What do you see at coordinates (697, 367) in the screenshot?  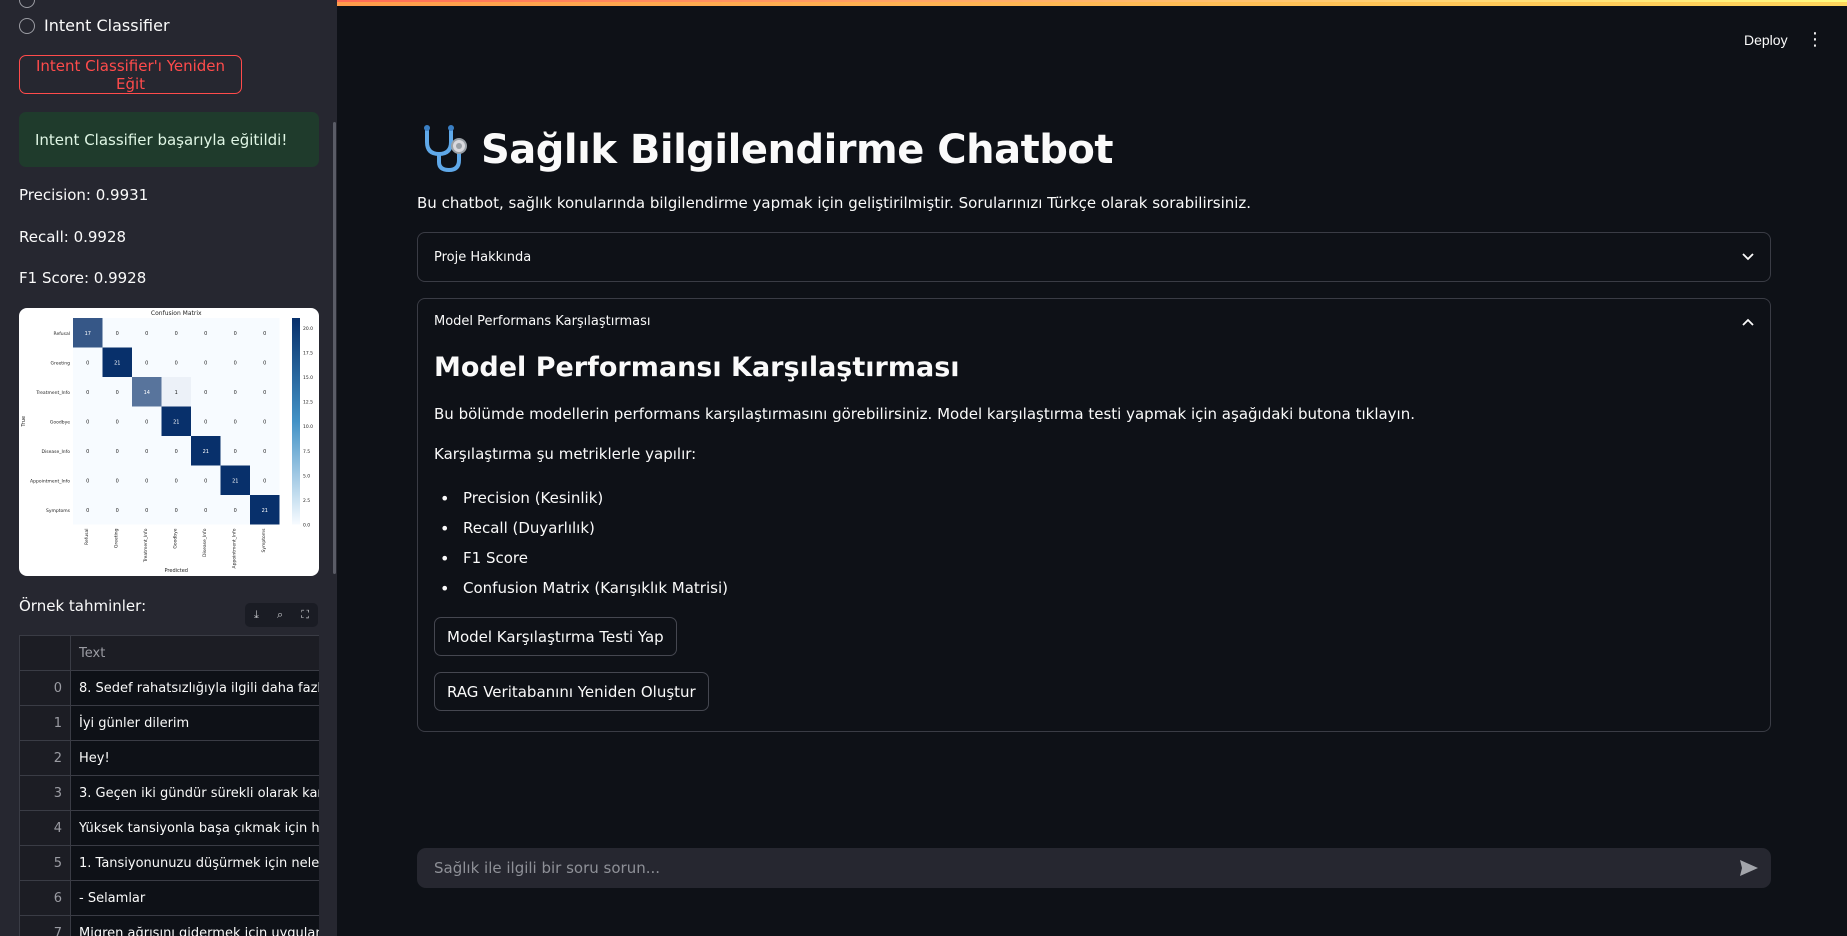 I see `section-heading: Model Performansı Karşılaştırması` at bounding box center [697, 367].